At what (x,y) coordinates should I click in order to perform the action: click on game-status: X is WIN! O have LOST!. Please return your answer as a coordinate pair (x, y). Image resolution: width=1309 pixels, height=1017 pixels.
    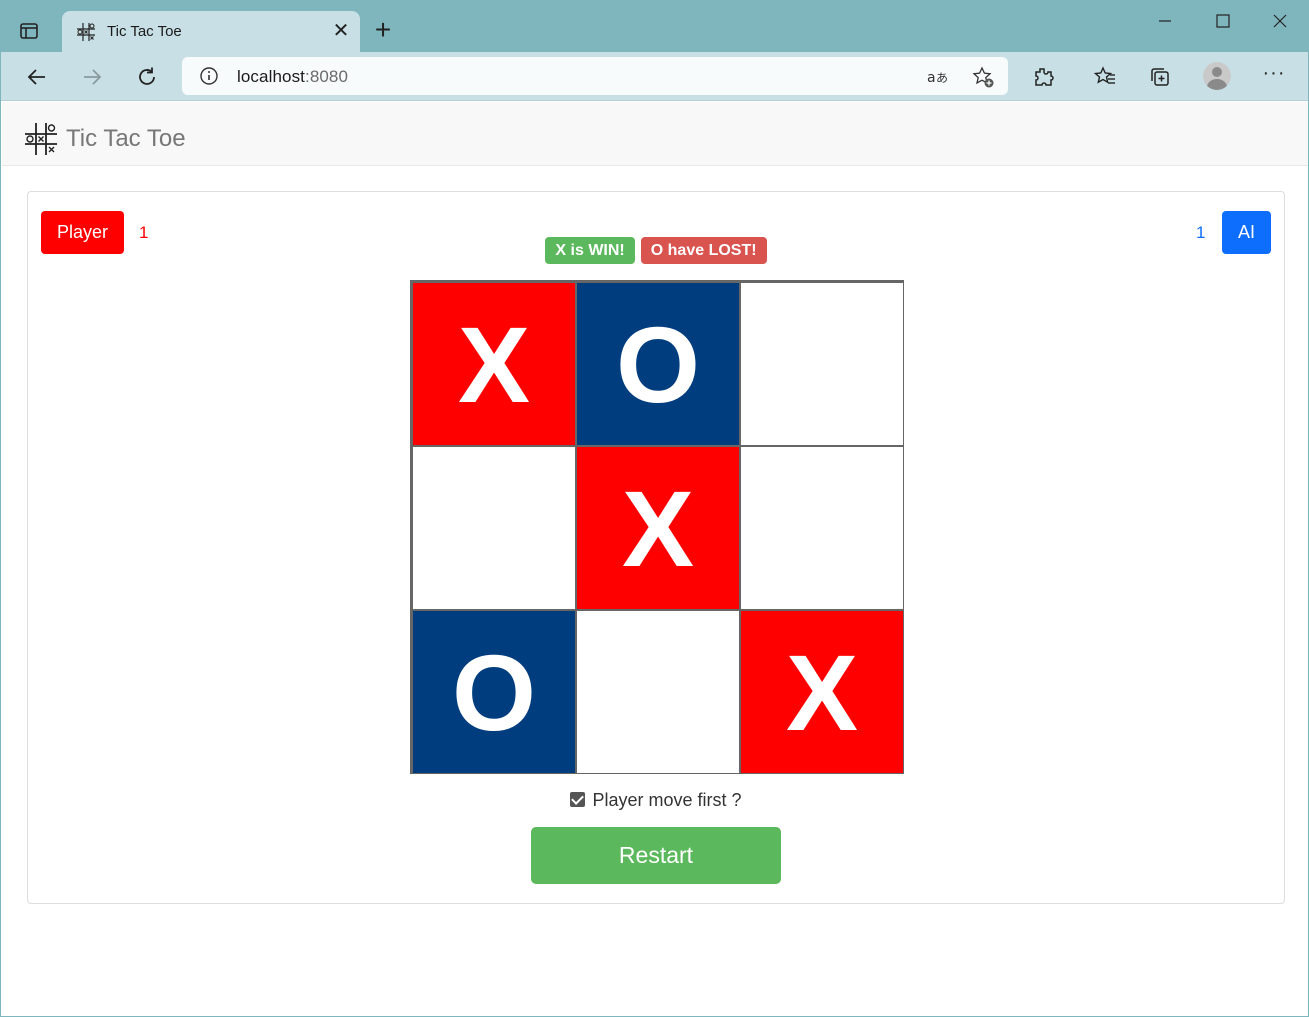
    Looking at the image, I should click on (656, 251).